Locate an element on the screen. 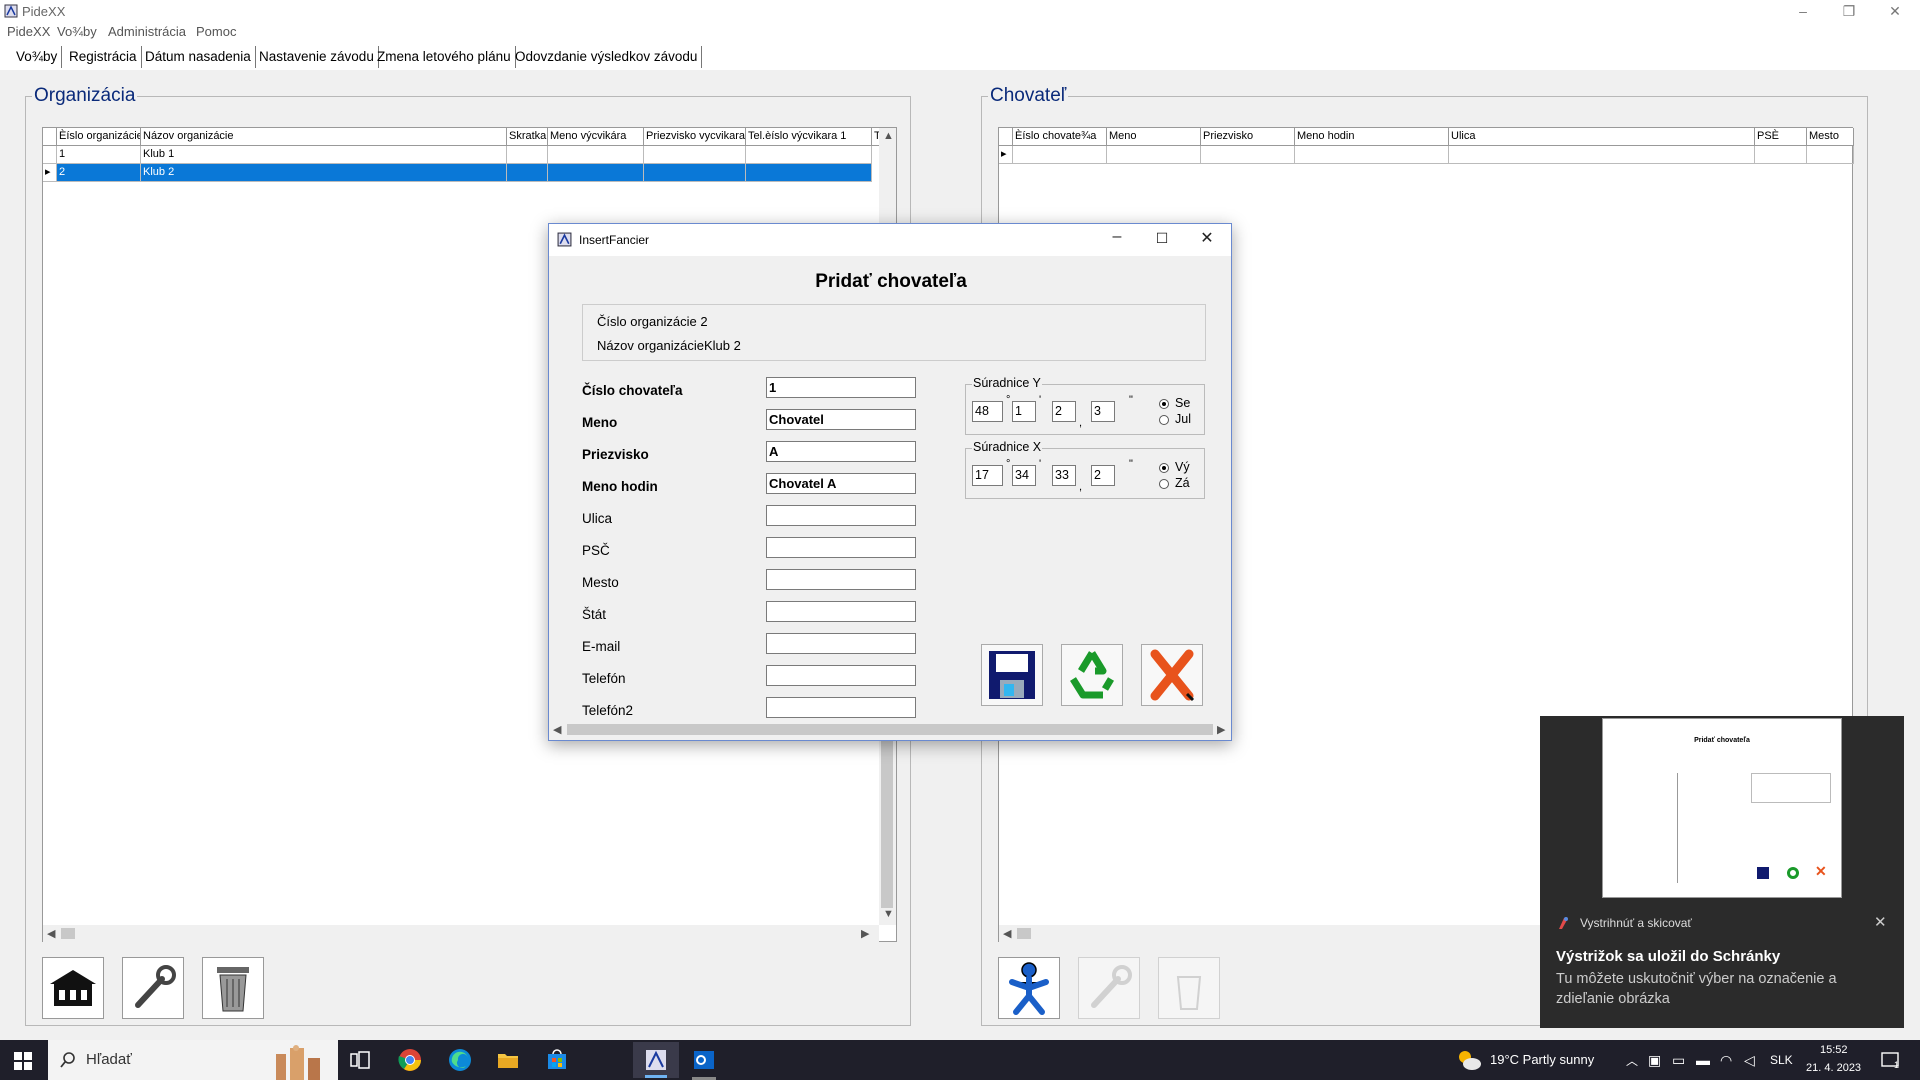 This screenshot has width=1920, height=1080. coord-x-minutes-input: 34 is located at coordinates (1024, 475).